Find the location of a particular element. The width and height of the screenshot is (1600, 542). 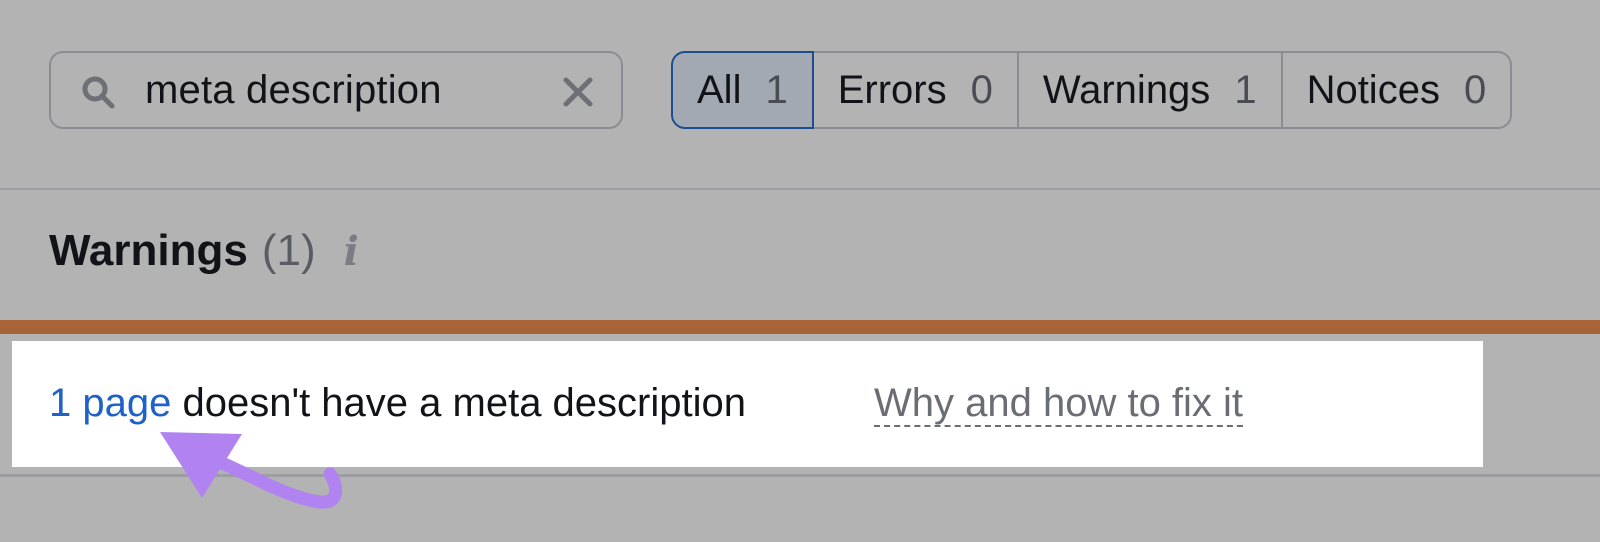

issue-description: doesn't have a meta description is located at coordinates (458, 403).